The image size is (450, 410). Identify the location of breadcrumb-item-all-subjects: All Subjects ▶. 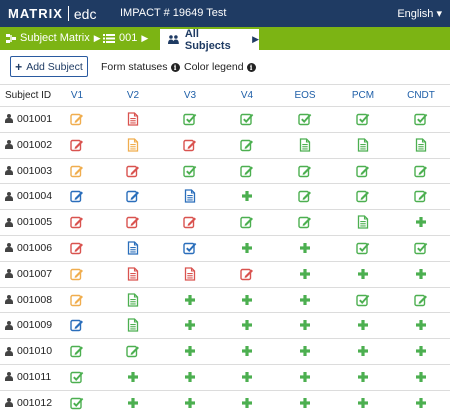
(209, 40).